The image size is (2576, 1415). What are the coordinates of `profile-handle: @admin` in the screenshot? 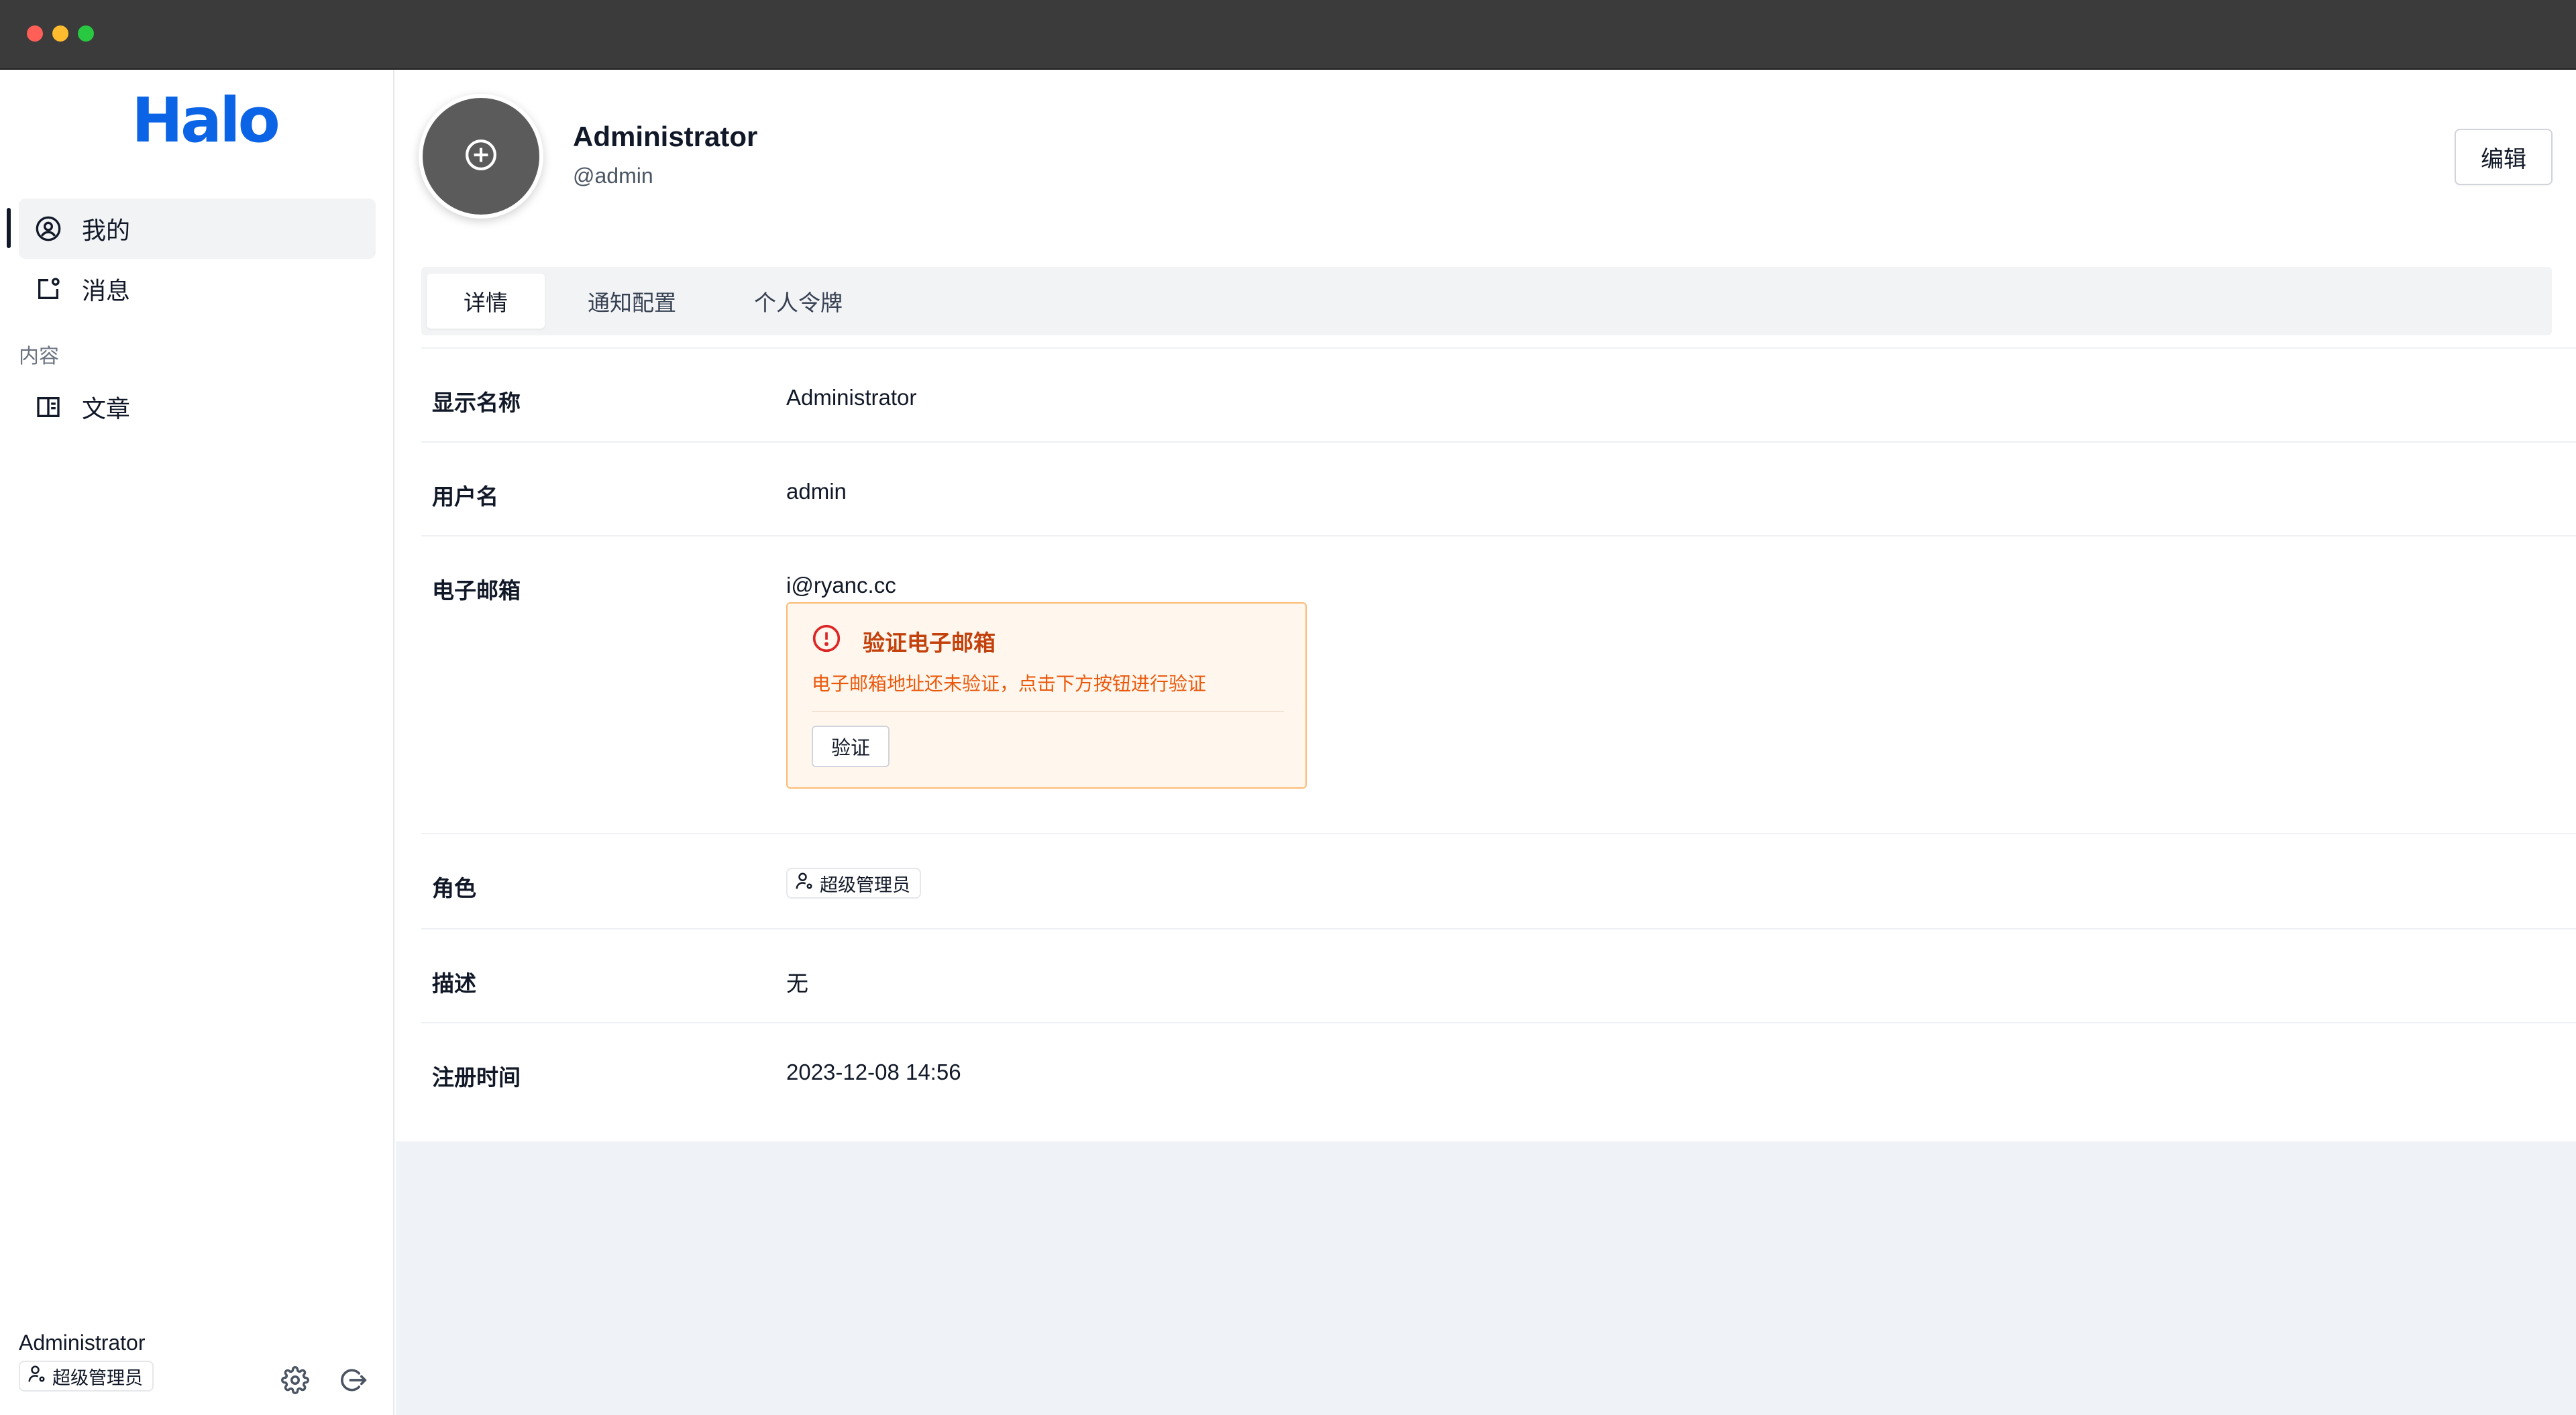 It's located at (613, 176).